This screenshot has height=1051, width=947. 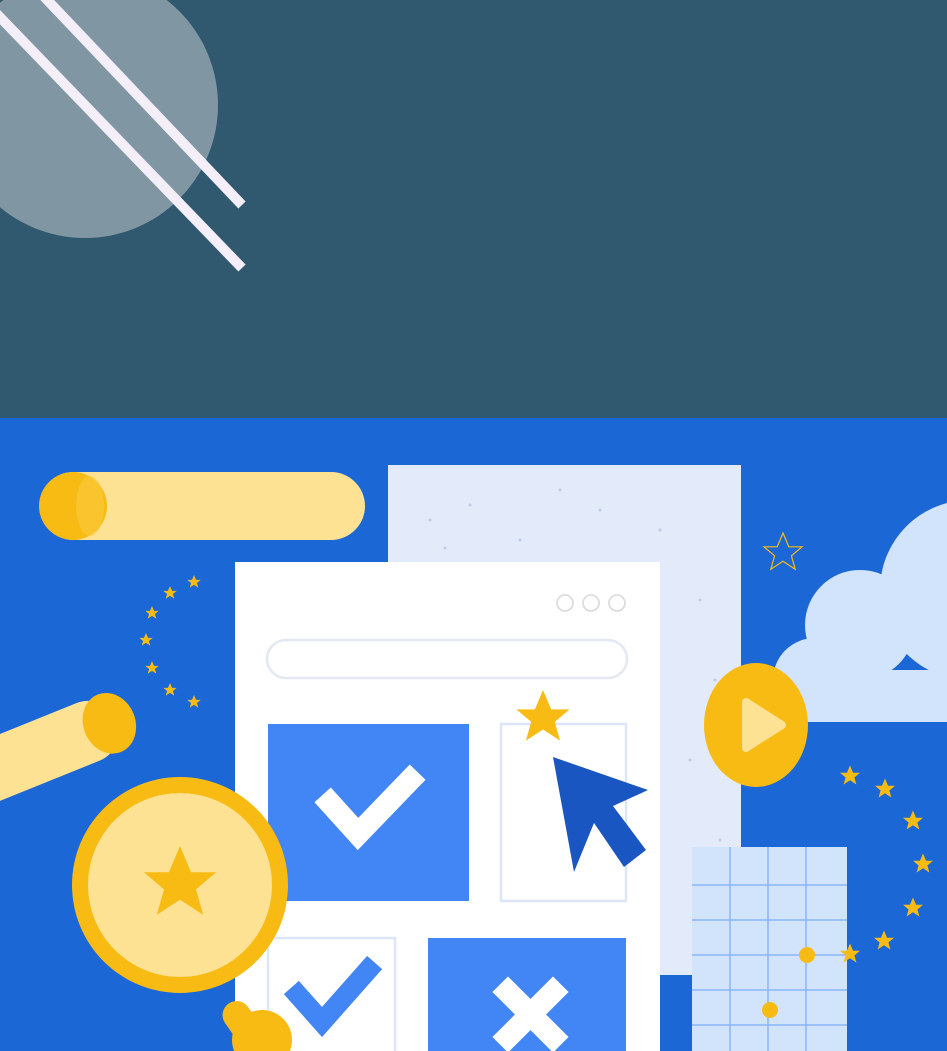 What do you see at coordinates (769, 949) in the screenshot?
I see `grid-card` at bounding box center [769, 949].